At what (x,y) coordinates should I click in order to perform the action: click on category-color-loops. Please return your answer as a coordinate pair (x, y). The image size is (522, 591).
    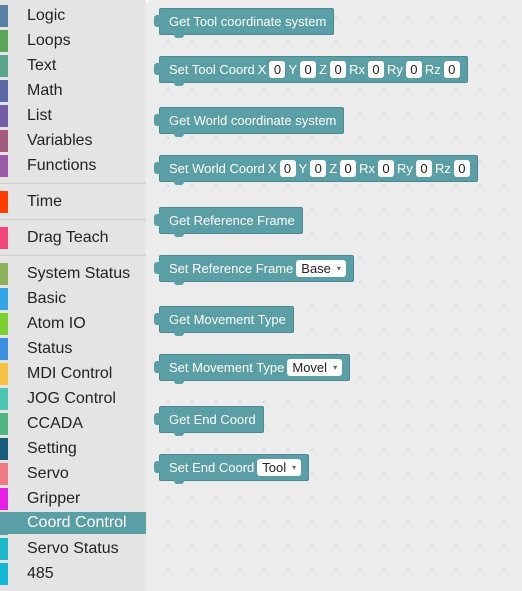
    Looking at the image, I should click on (4, 41).